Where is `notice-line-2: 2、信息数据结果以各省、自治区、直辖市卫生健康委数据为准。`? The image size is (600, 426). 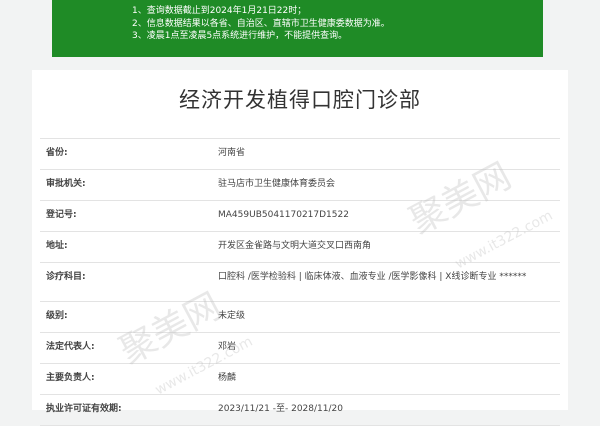 notice-line-2: 2、信息数据结果以各省、自治区、直辖市卫生健康委数据为准。 is located at coordinates (261, 23).